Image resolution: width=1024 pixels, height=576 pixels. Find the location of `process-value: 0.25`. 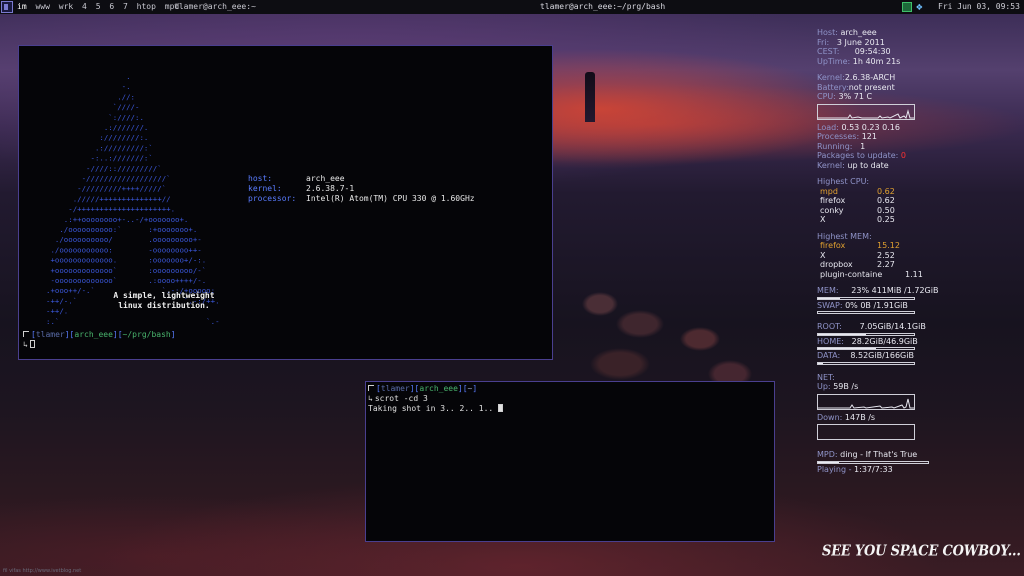

process-value: 0.25 is located at coordinates (886, 219).